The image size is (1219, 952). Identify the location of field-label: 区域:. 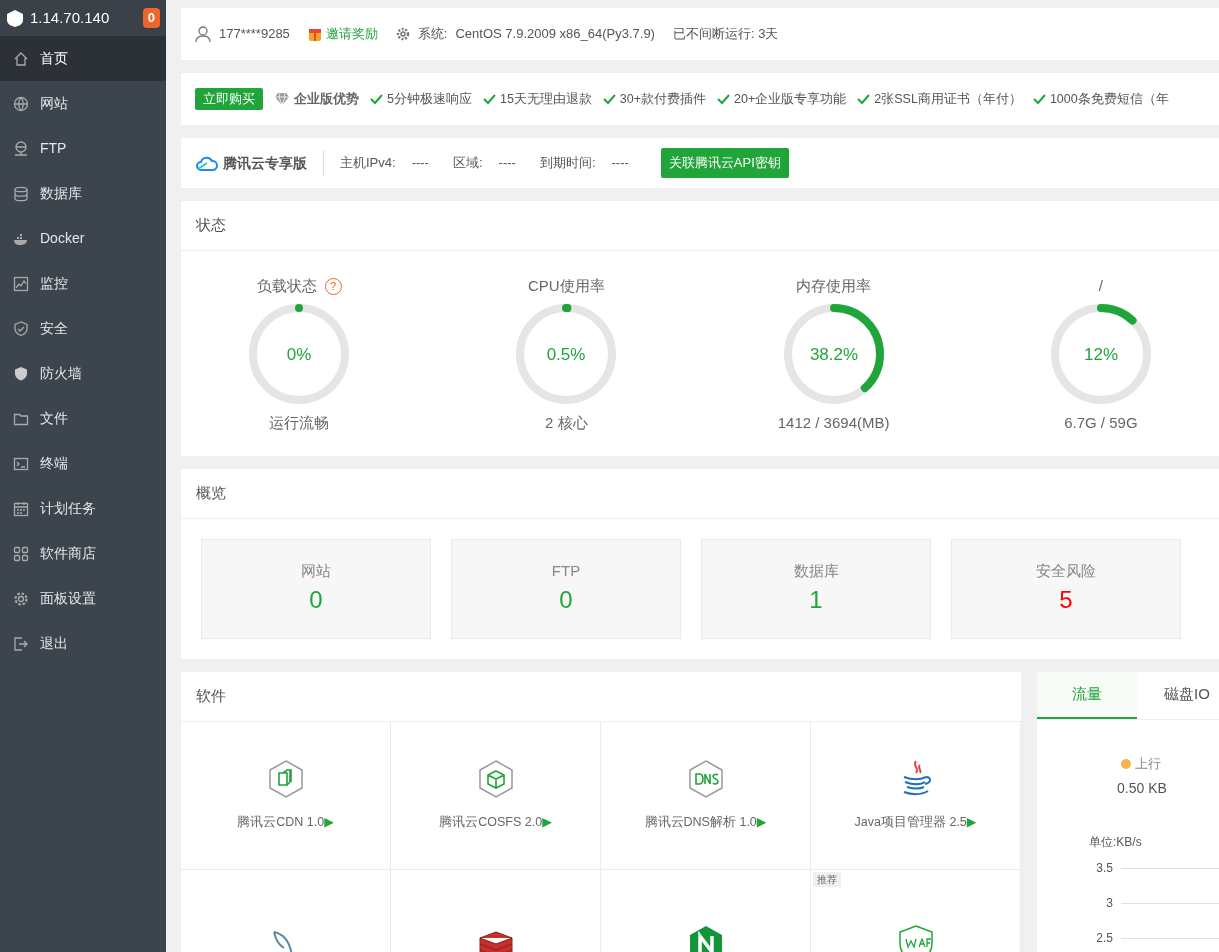
(467, 163).